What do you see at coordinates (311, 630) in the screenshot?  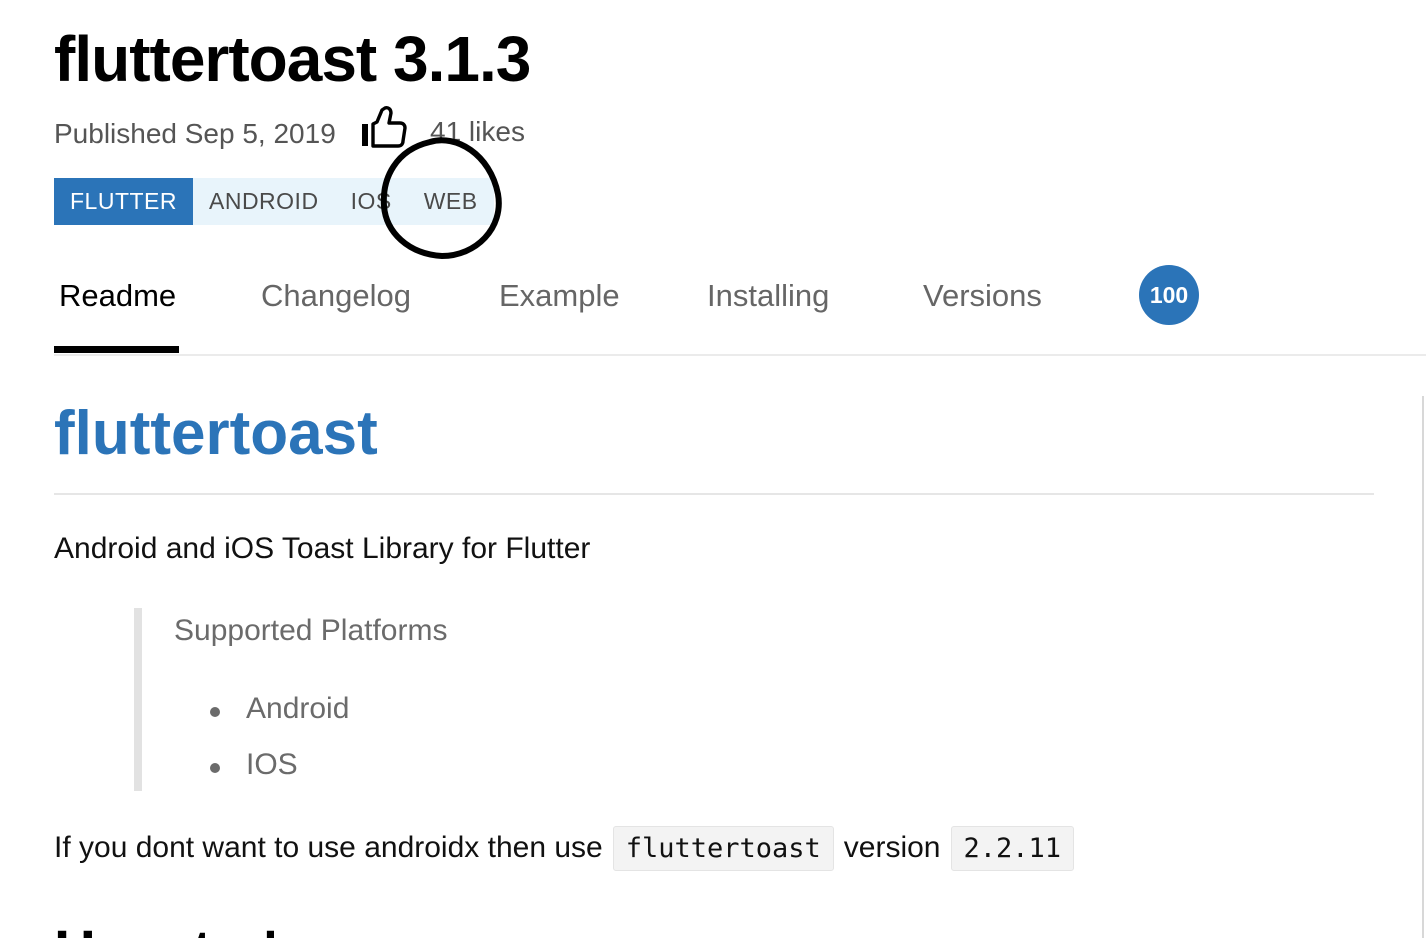 I see `blockquote-title: Supported Platforms` at bounding box center [311, 630].